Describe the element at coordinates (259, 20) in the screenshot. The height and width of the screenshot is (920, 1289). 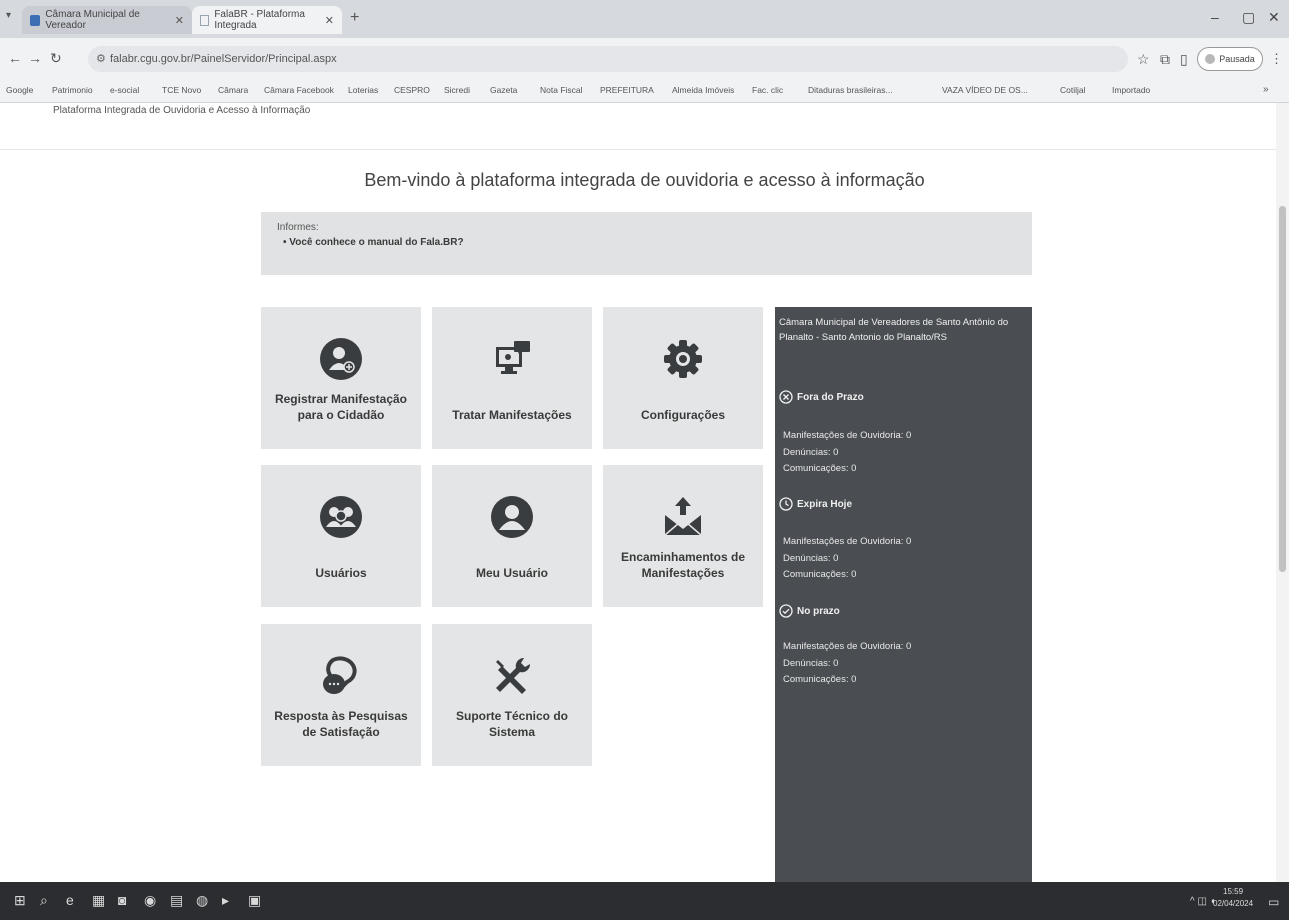
I see `tab-title: FalaBR - Plataforma Integrada` at that location.